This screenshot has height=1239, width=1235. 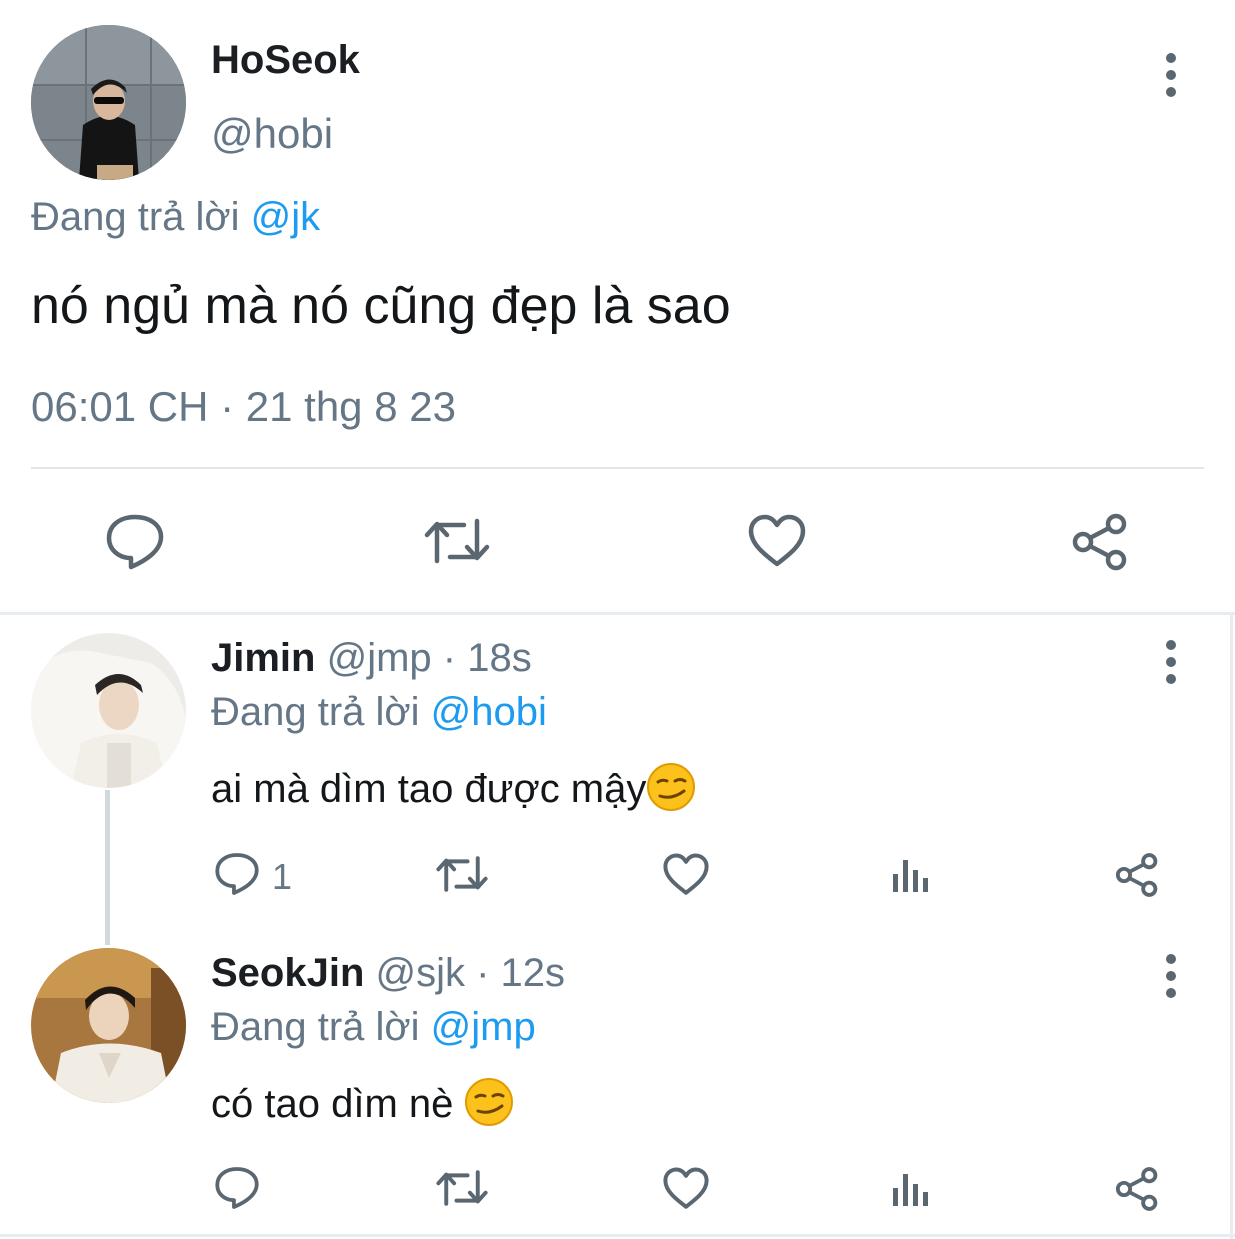 I want to click on author-name: SeokJin, so click(x=287, y=973).